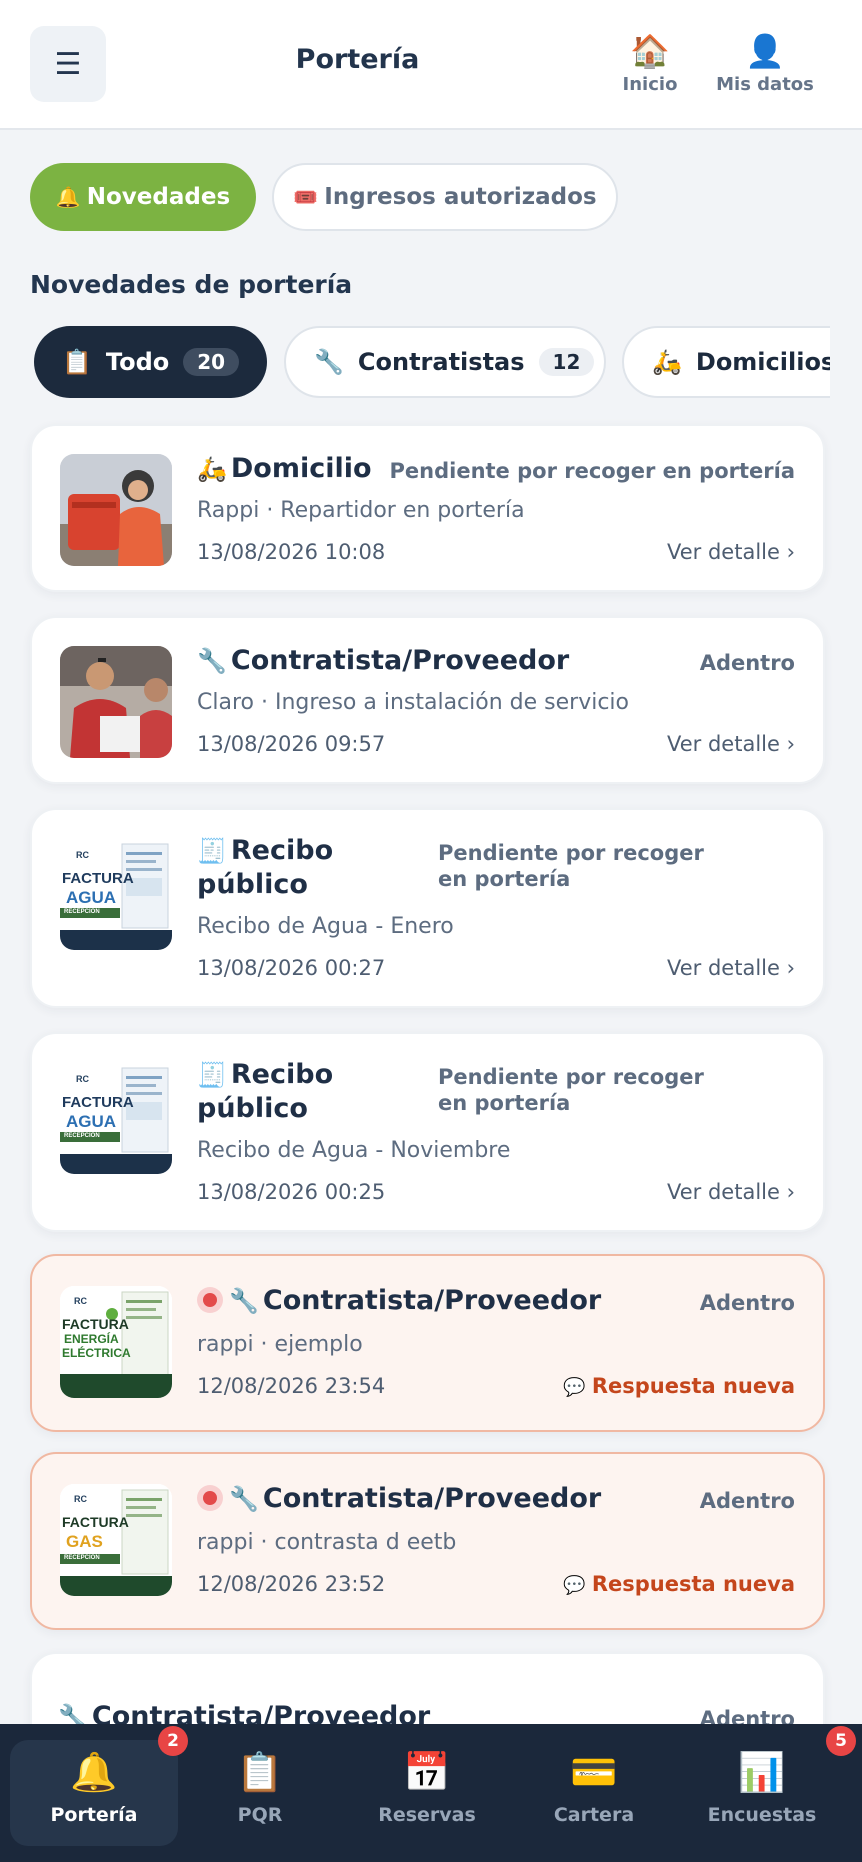 The height and width of the screenshot is (1862, 862). I want to click on bottom-nav-label: PQR, so click(260, 1815).